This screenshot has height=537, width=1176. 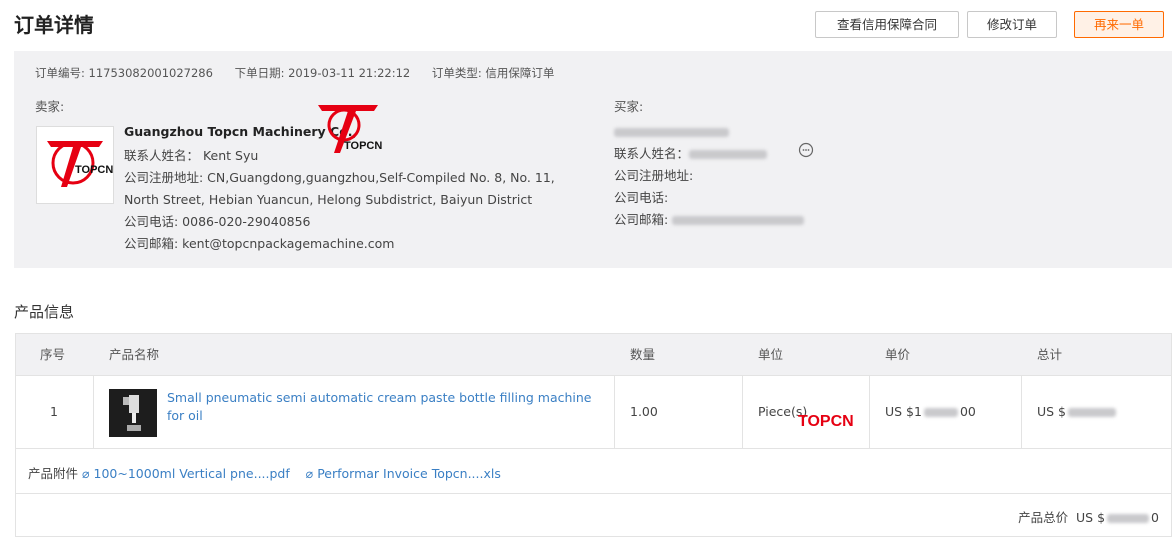 What do you see at coordinates (53, 354) in the screenshot?
I see `column-header-index: 序号` at bounding box center [53, 354].